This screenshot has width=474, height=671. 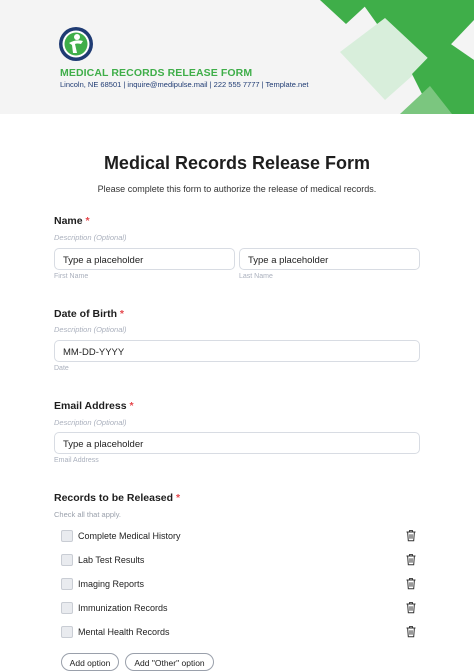 What do you see at coordinates (241, 537) in the screenshot?
I see `list-item: Complete Medical History` at bounding box center [241, 537].